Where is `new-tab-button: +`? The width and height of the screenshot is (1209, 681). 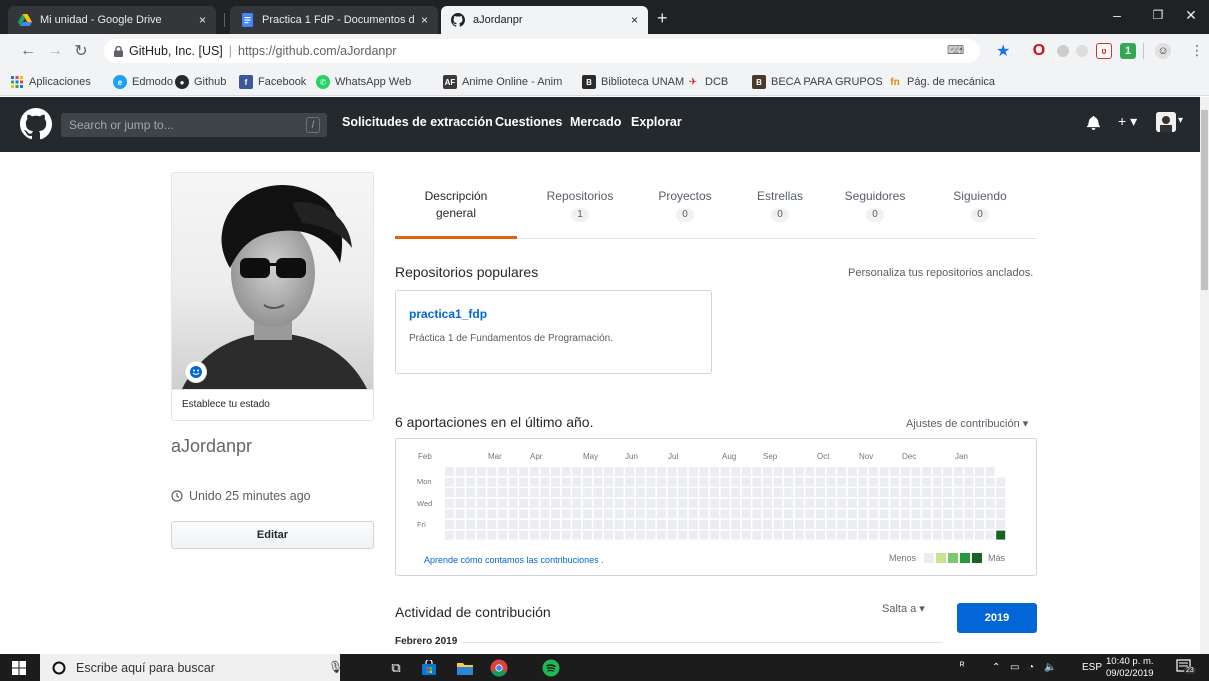 new-tab-button: + is located at coordinates (662, 18).